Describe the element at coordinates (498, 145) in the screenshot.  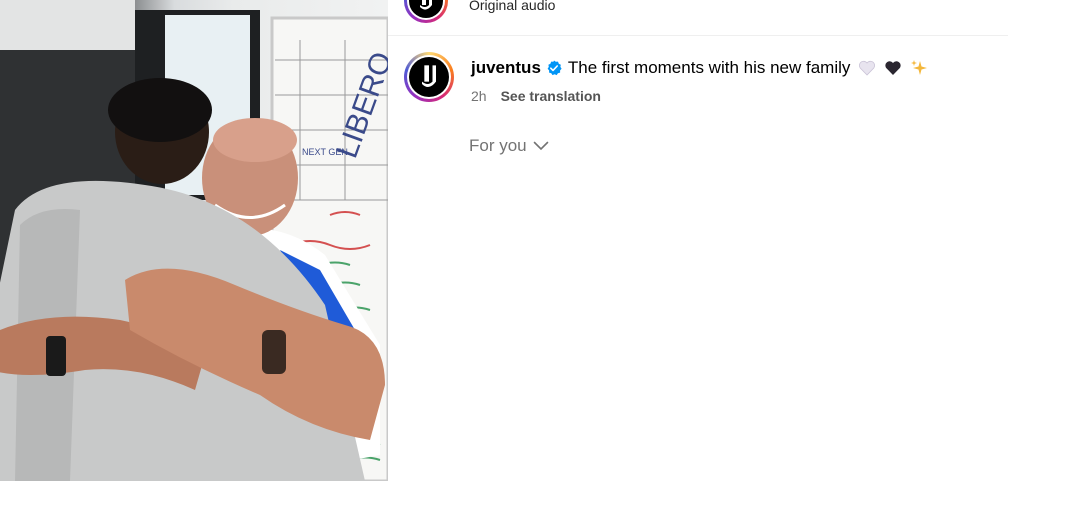
I see `for-you-label: For you` at that location.